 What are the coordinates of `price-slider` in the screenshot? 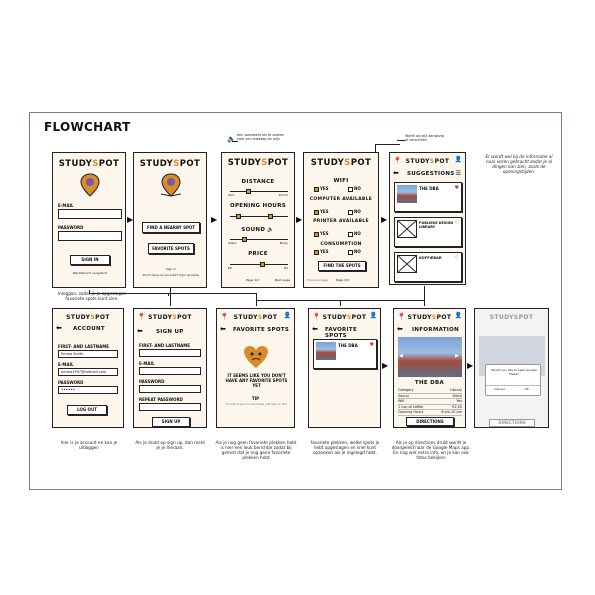 It's located at (259, 264).